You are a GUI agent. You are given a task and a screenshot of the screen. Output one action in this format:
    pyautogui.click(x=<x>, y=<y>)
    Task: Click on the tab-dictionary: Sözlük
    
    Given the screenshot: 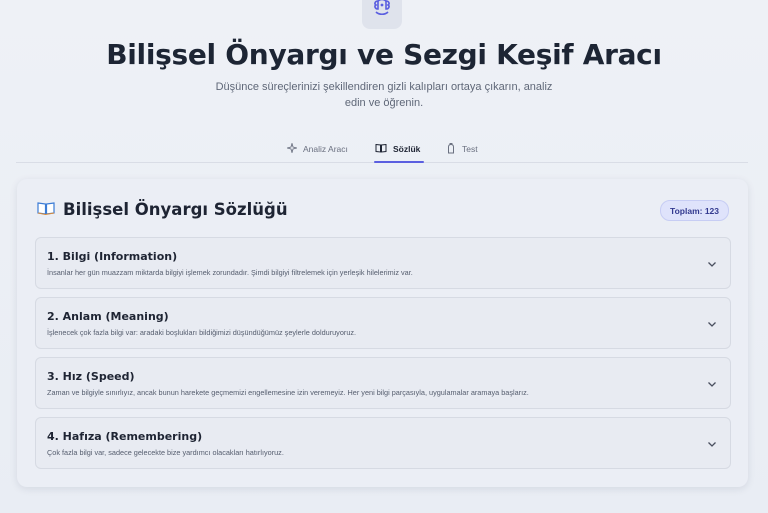 What is the action you would take?
    pyautogui.click(x=397, y=149)
    